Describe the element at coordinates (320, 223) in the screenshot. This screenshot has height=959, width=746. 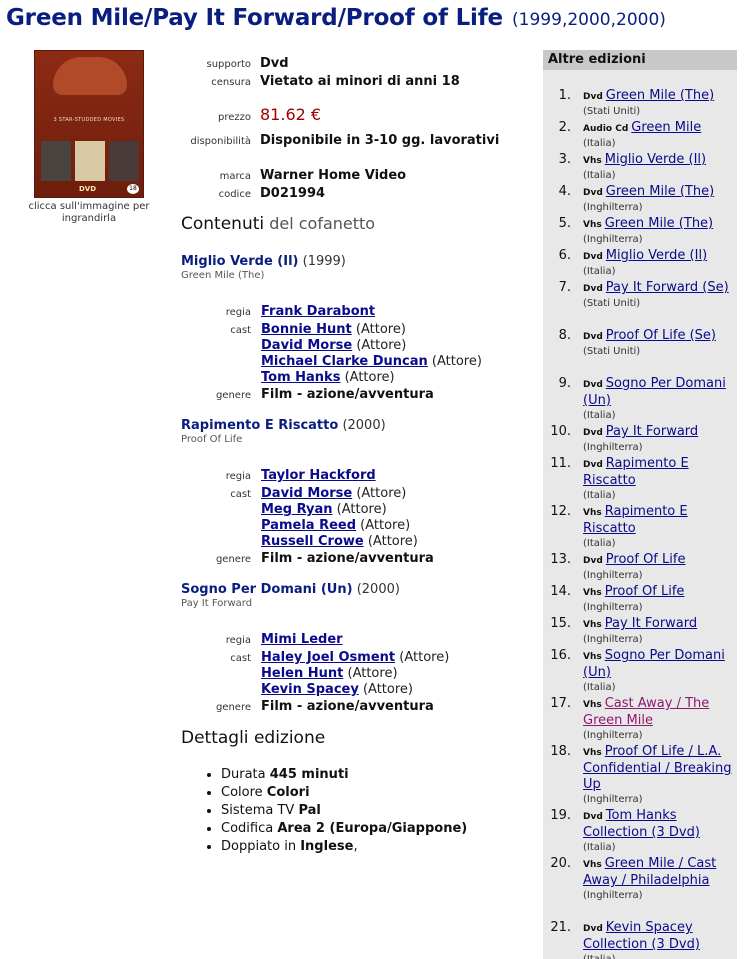
I see `contents-heading-rest: del cofanetto` at that location.